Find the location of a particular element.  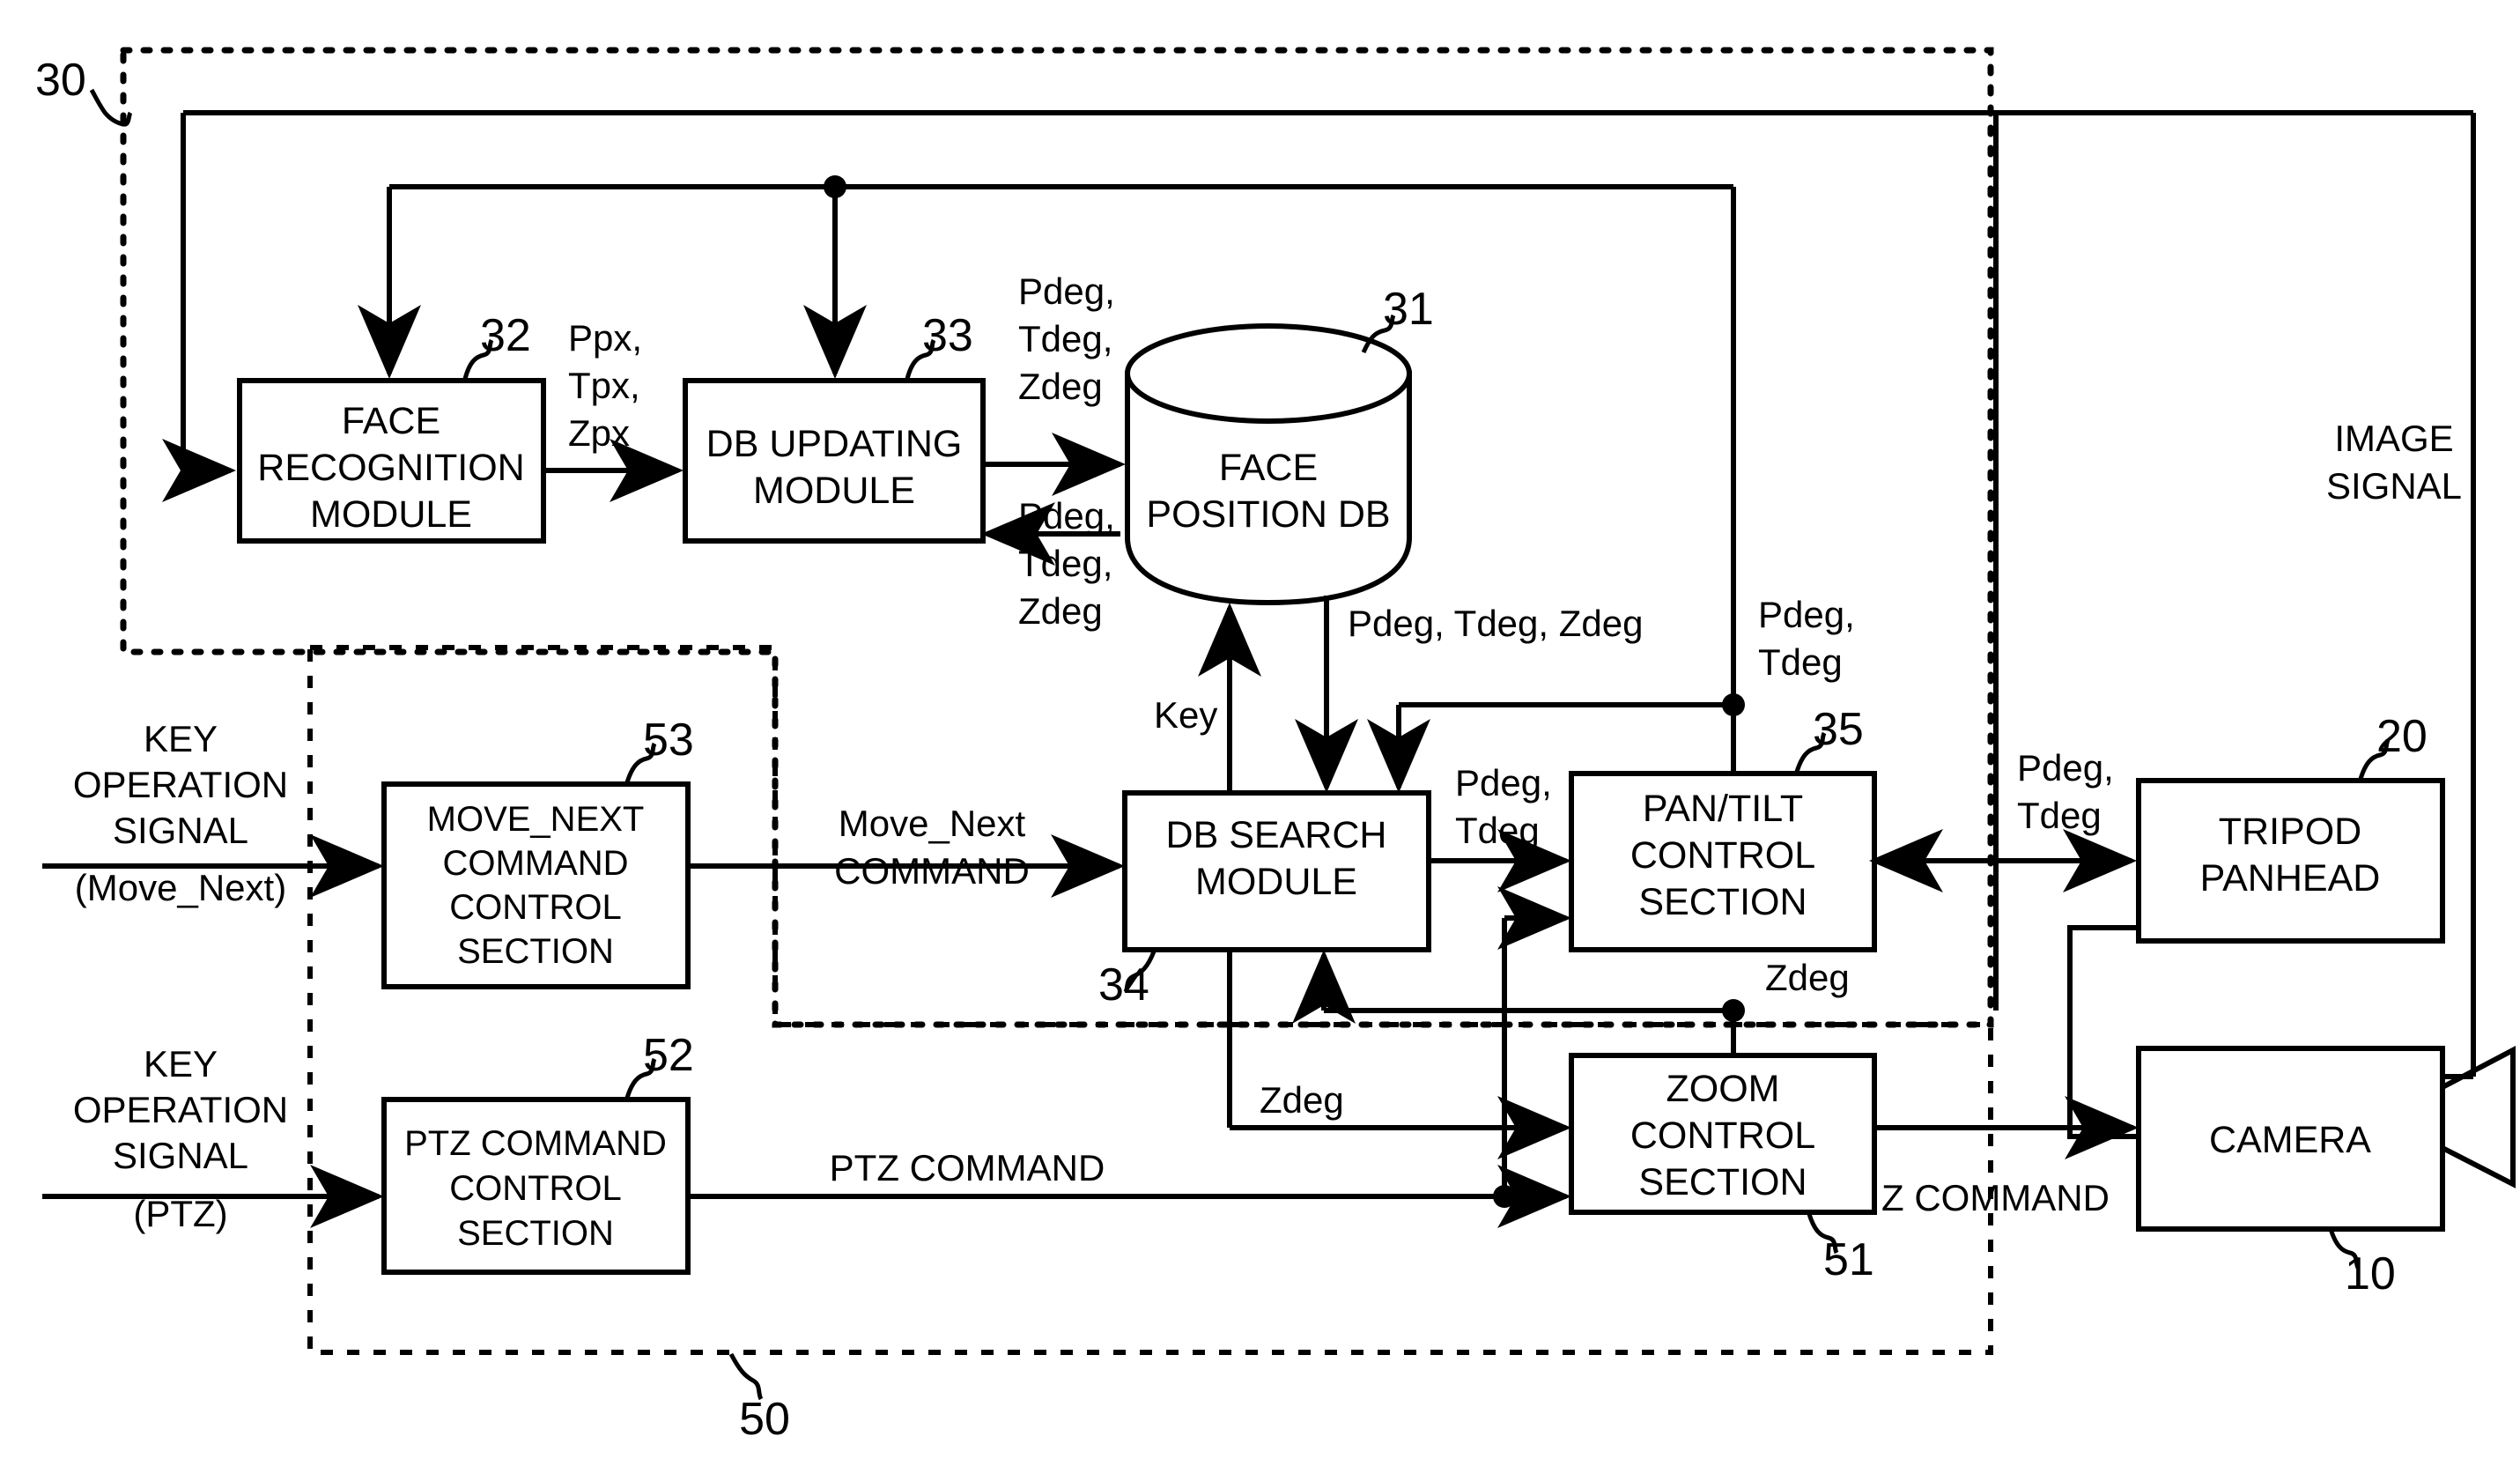

numeral-52: 52 is located at coordinates (668, 1056).